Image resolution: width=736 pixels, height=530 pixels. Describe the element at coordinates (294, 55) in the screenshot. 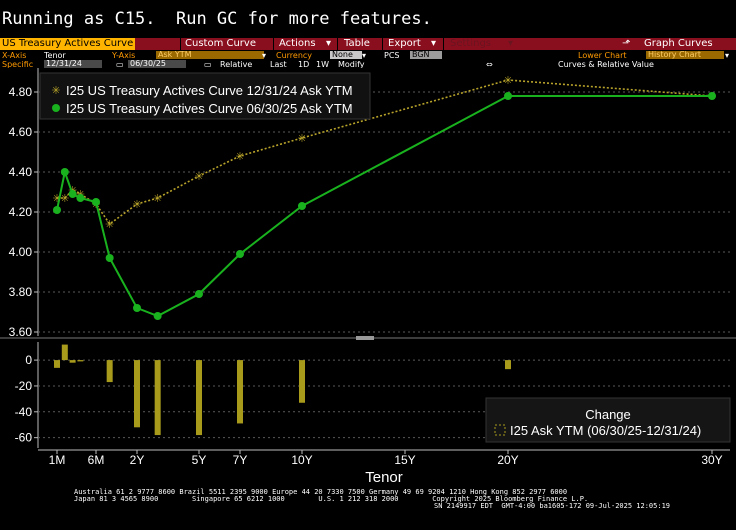

I see `currency-label: Currency` at that location.